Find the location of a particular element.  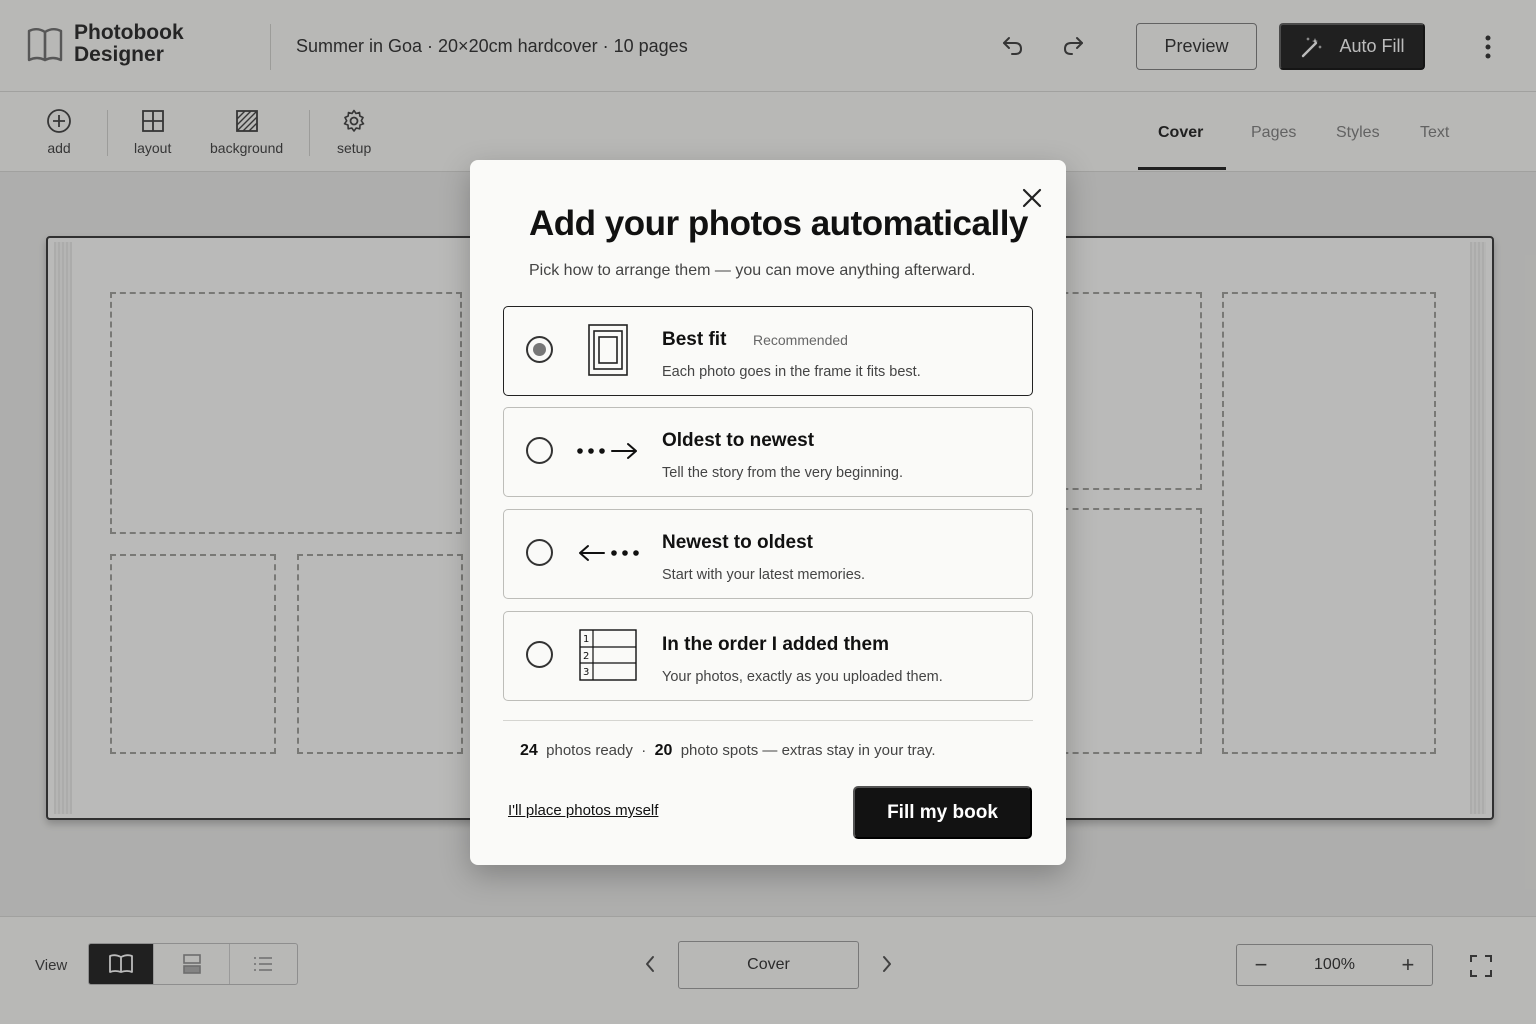

divider is located at coordinates (768, 720).